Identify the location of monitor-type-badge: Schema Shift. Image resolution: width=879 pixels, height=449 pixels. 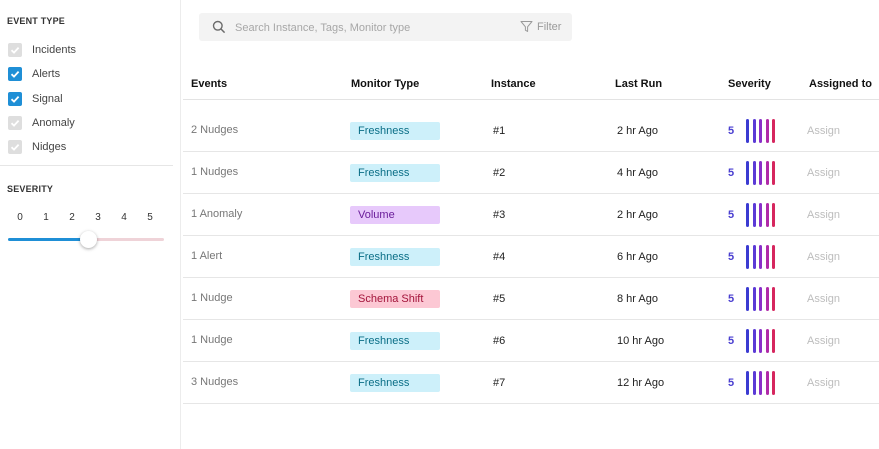
(395, 299).